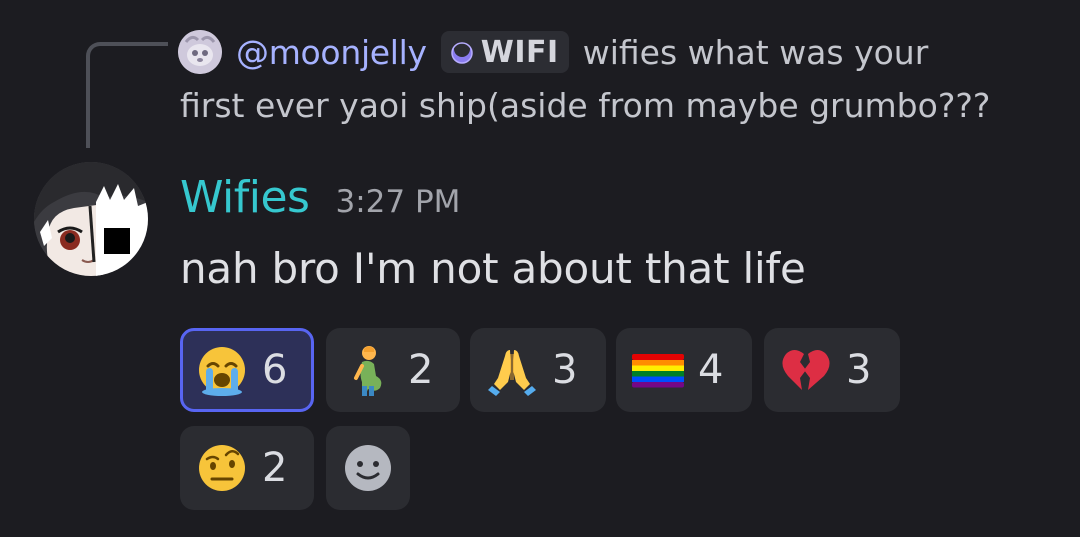  Describe the element at coordinates (397, 202) in the screenshot. I see `message-timestamp: 3:27 PM` at that location.